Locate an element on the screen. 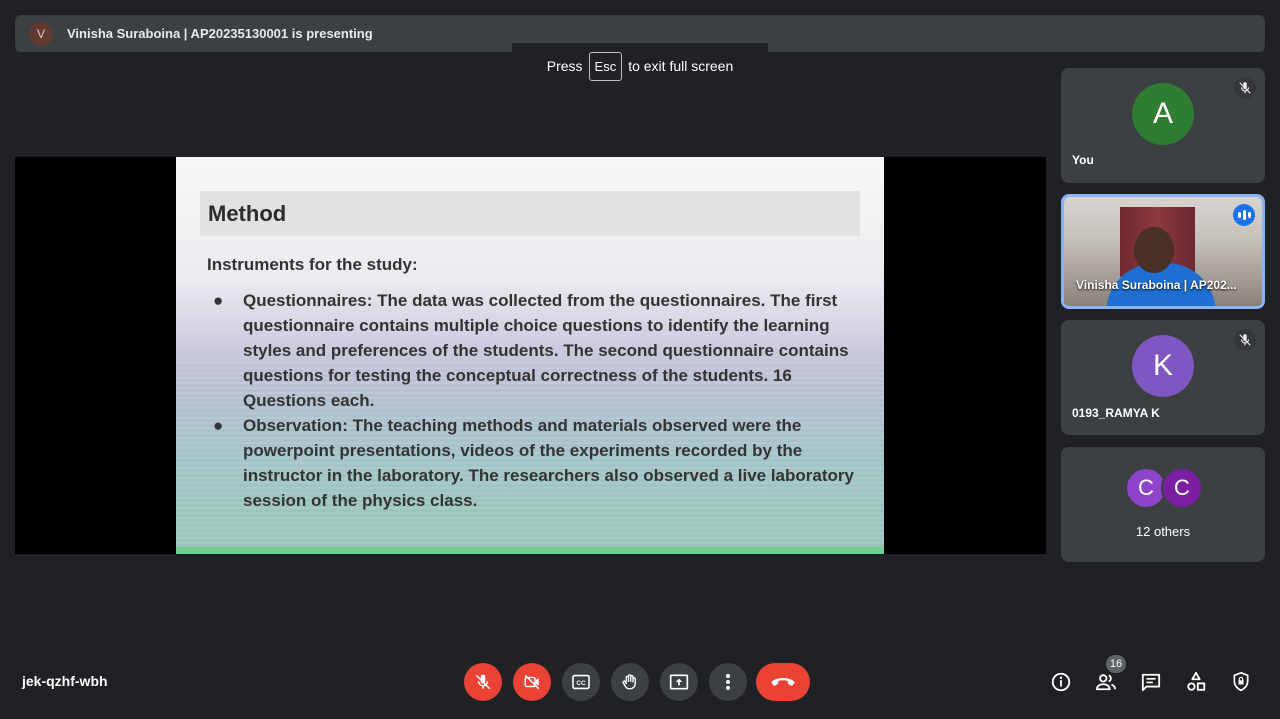  speaking-icon is located at coordinates (1244, 215).